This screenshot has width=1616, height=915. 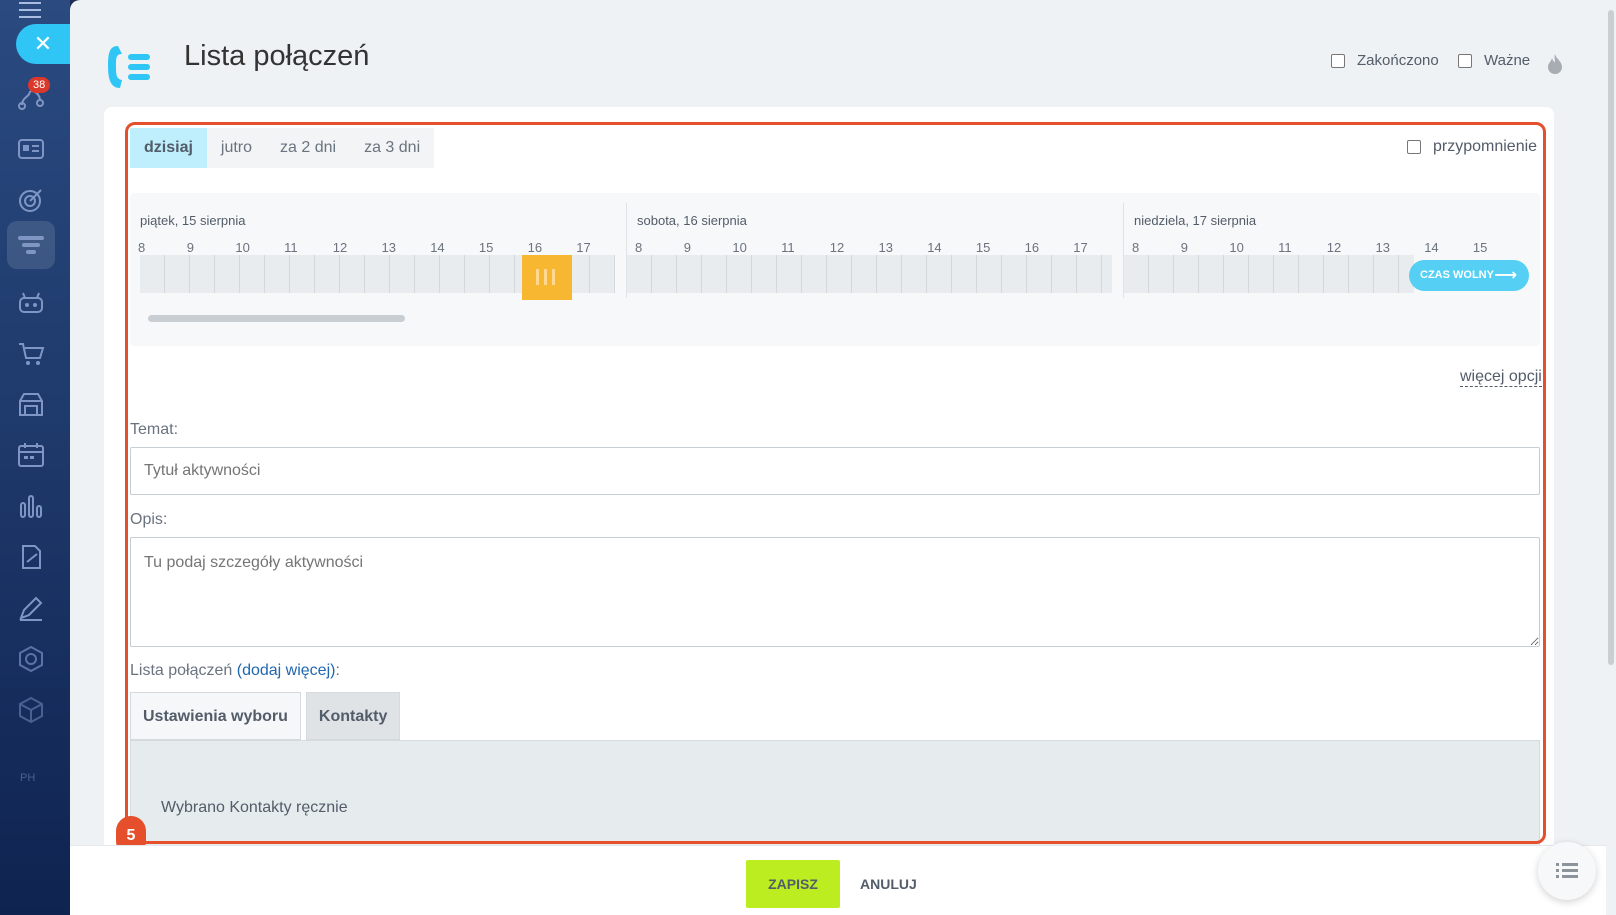 What do you see at coordinates (28, 778) in the screenshot?
I see `sidebar-bottom-label: PH` at bounding box center [28, 778].